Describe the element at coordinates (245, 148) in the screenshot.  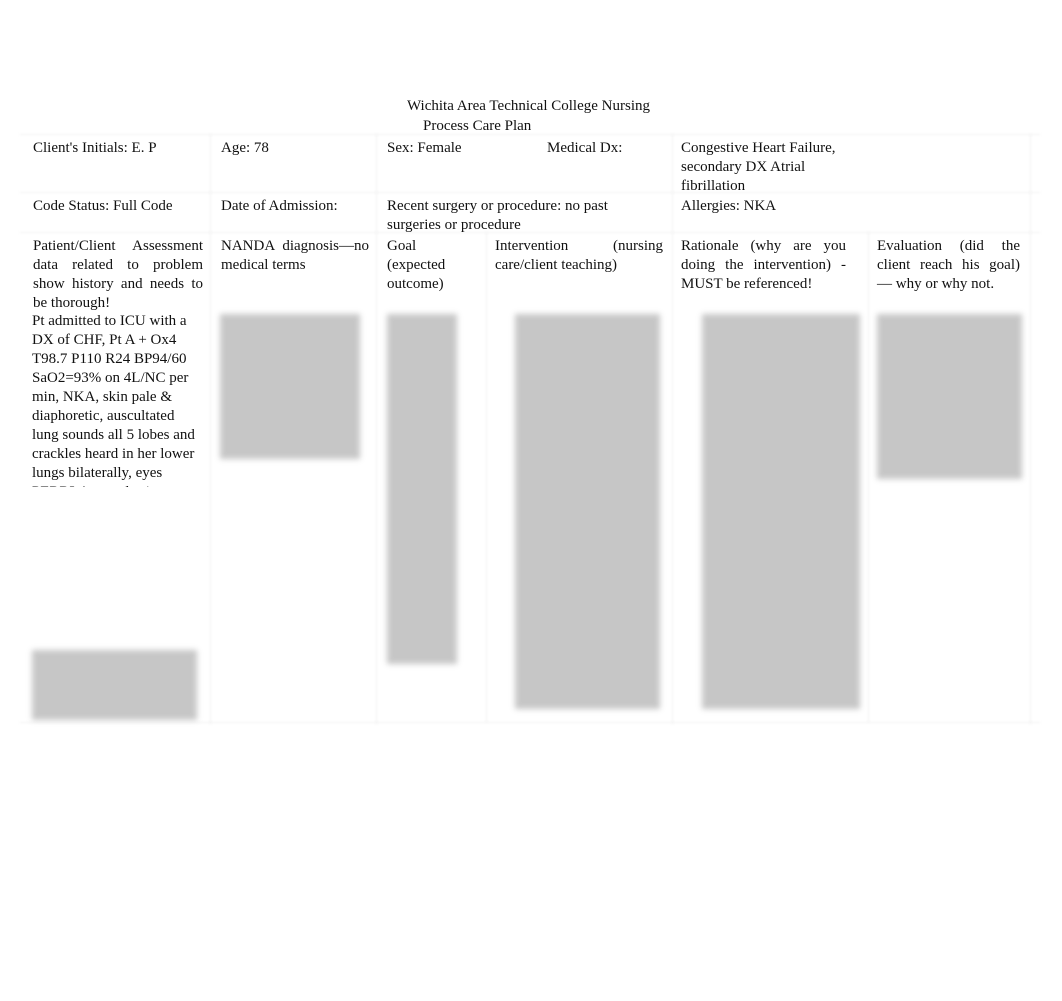
I see `age: Age: 78` at that location.